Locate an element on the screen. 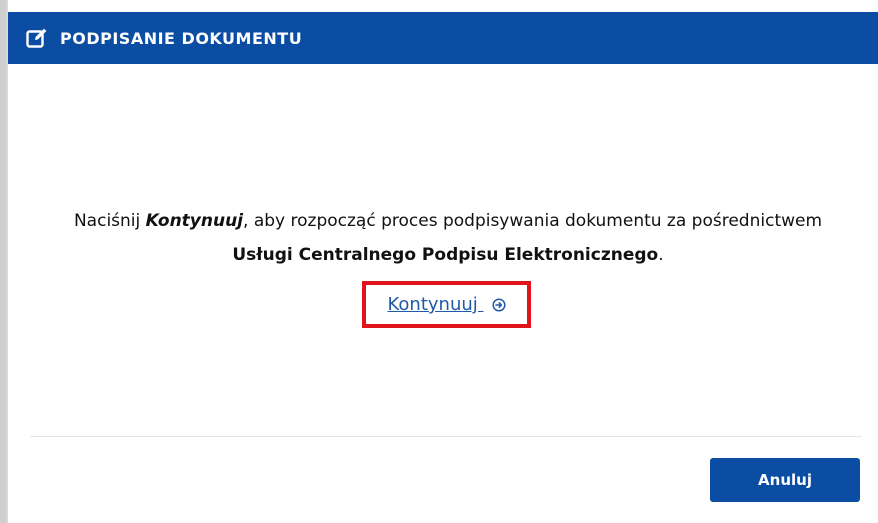 The image size is (878, 523). background-edge is located at coordinates (4, 261).